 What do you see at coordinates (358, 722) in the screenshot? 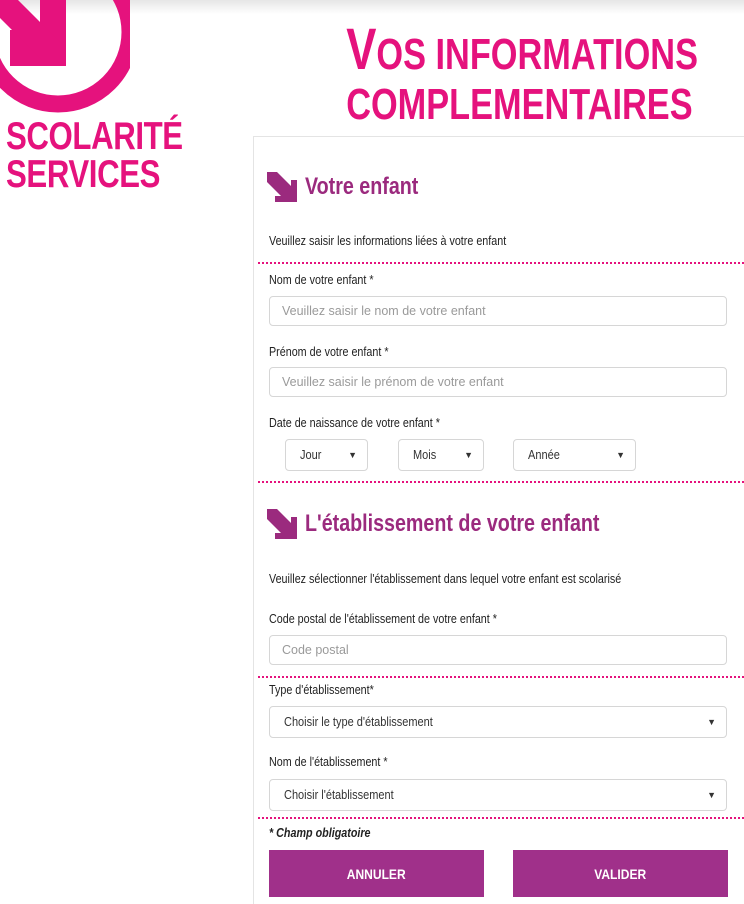
I see `school-type-value: Choisir le type d'établissement` at bounding box center [358, 722].